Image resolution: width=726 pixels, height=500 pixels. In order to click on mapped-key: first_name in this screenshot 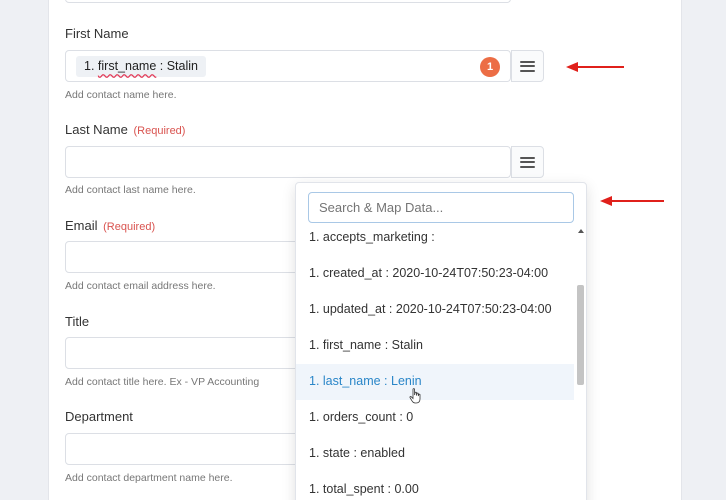, I will do `click(127, 66)`.